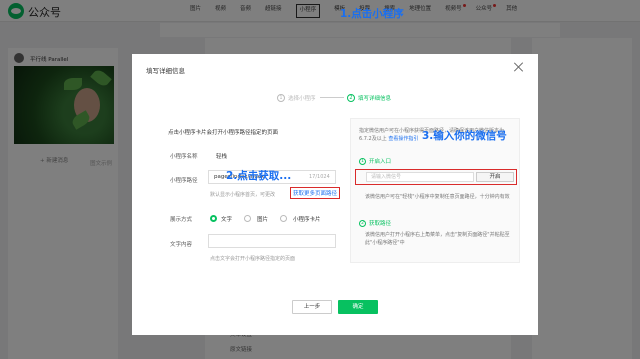  What do you see at coordinates (362, 161) in the screenshot?
I see `help-step-number: 1` at bounding box center [362, 161].